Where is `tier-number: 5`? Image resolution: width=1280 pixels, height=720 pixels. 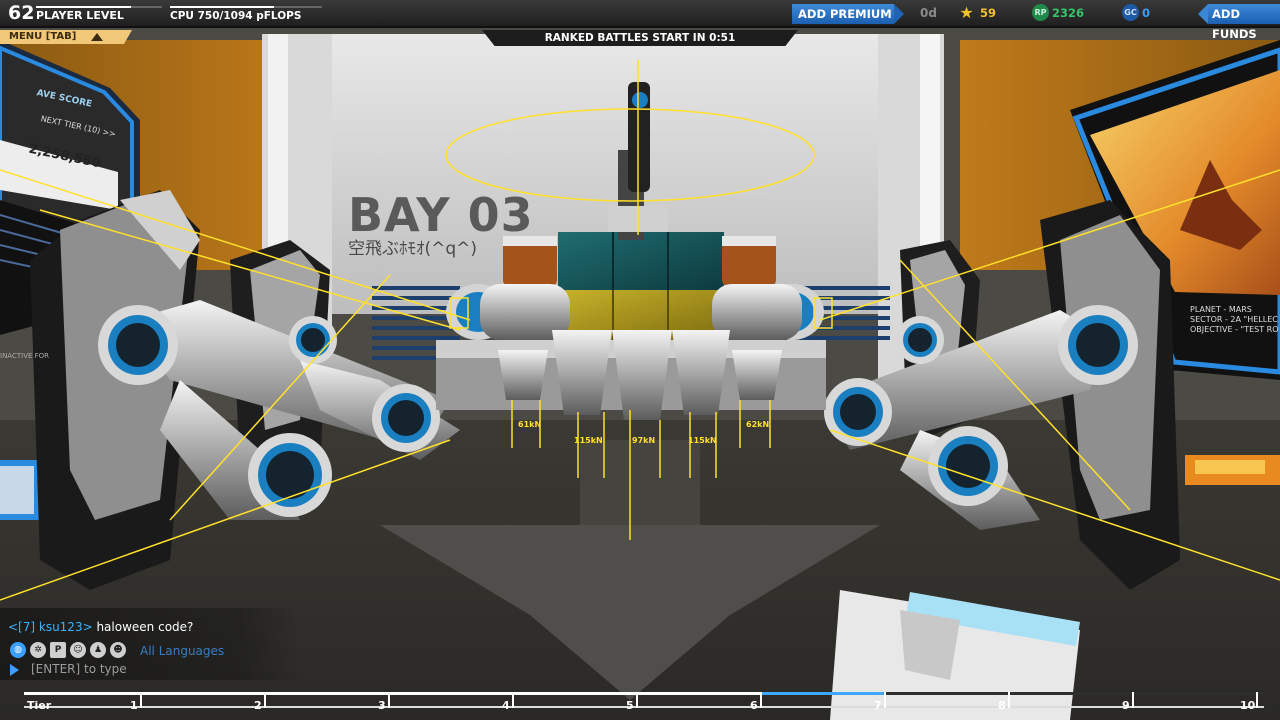 tier-number: 5 is located at coordinates (630, 705).